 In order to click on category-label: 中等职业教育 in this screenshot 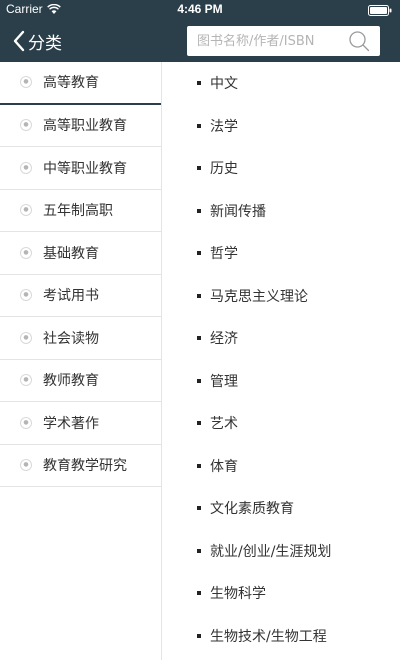, I will do `click(85, 168)`.